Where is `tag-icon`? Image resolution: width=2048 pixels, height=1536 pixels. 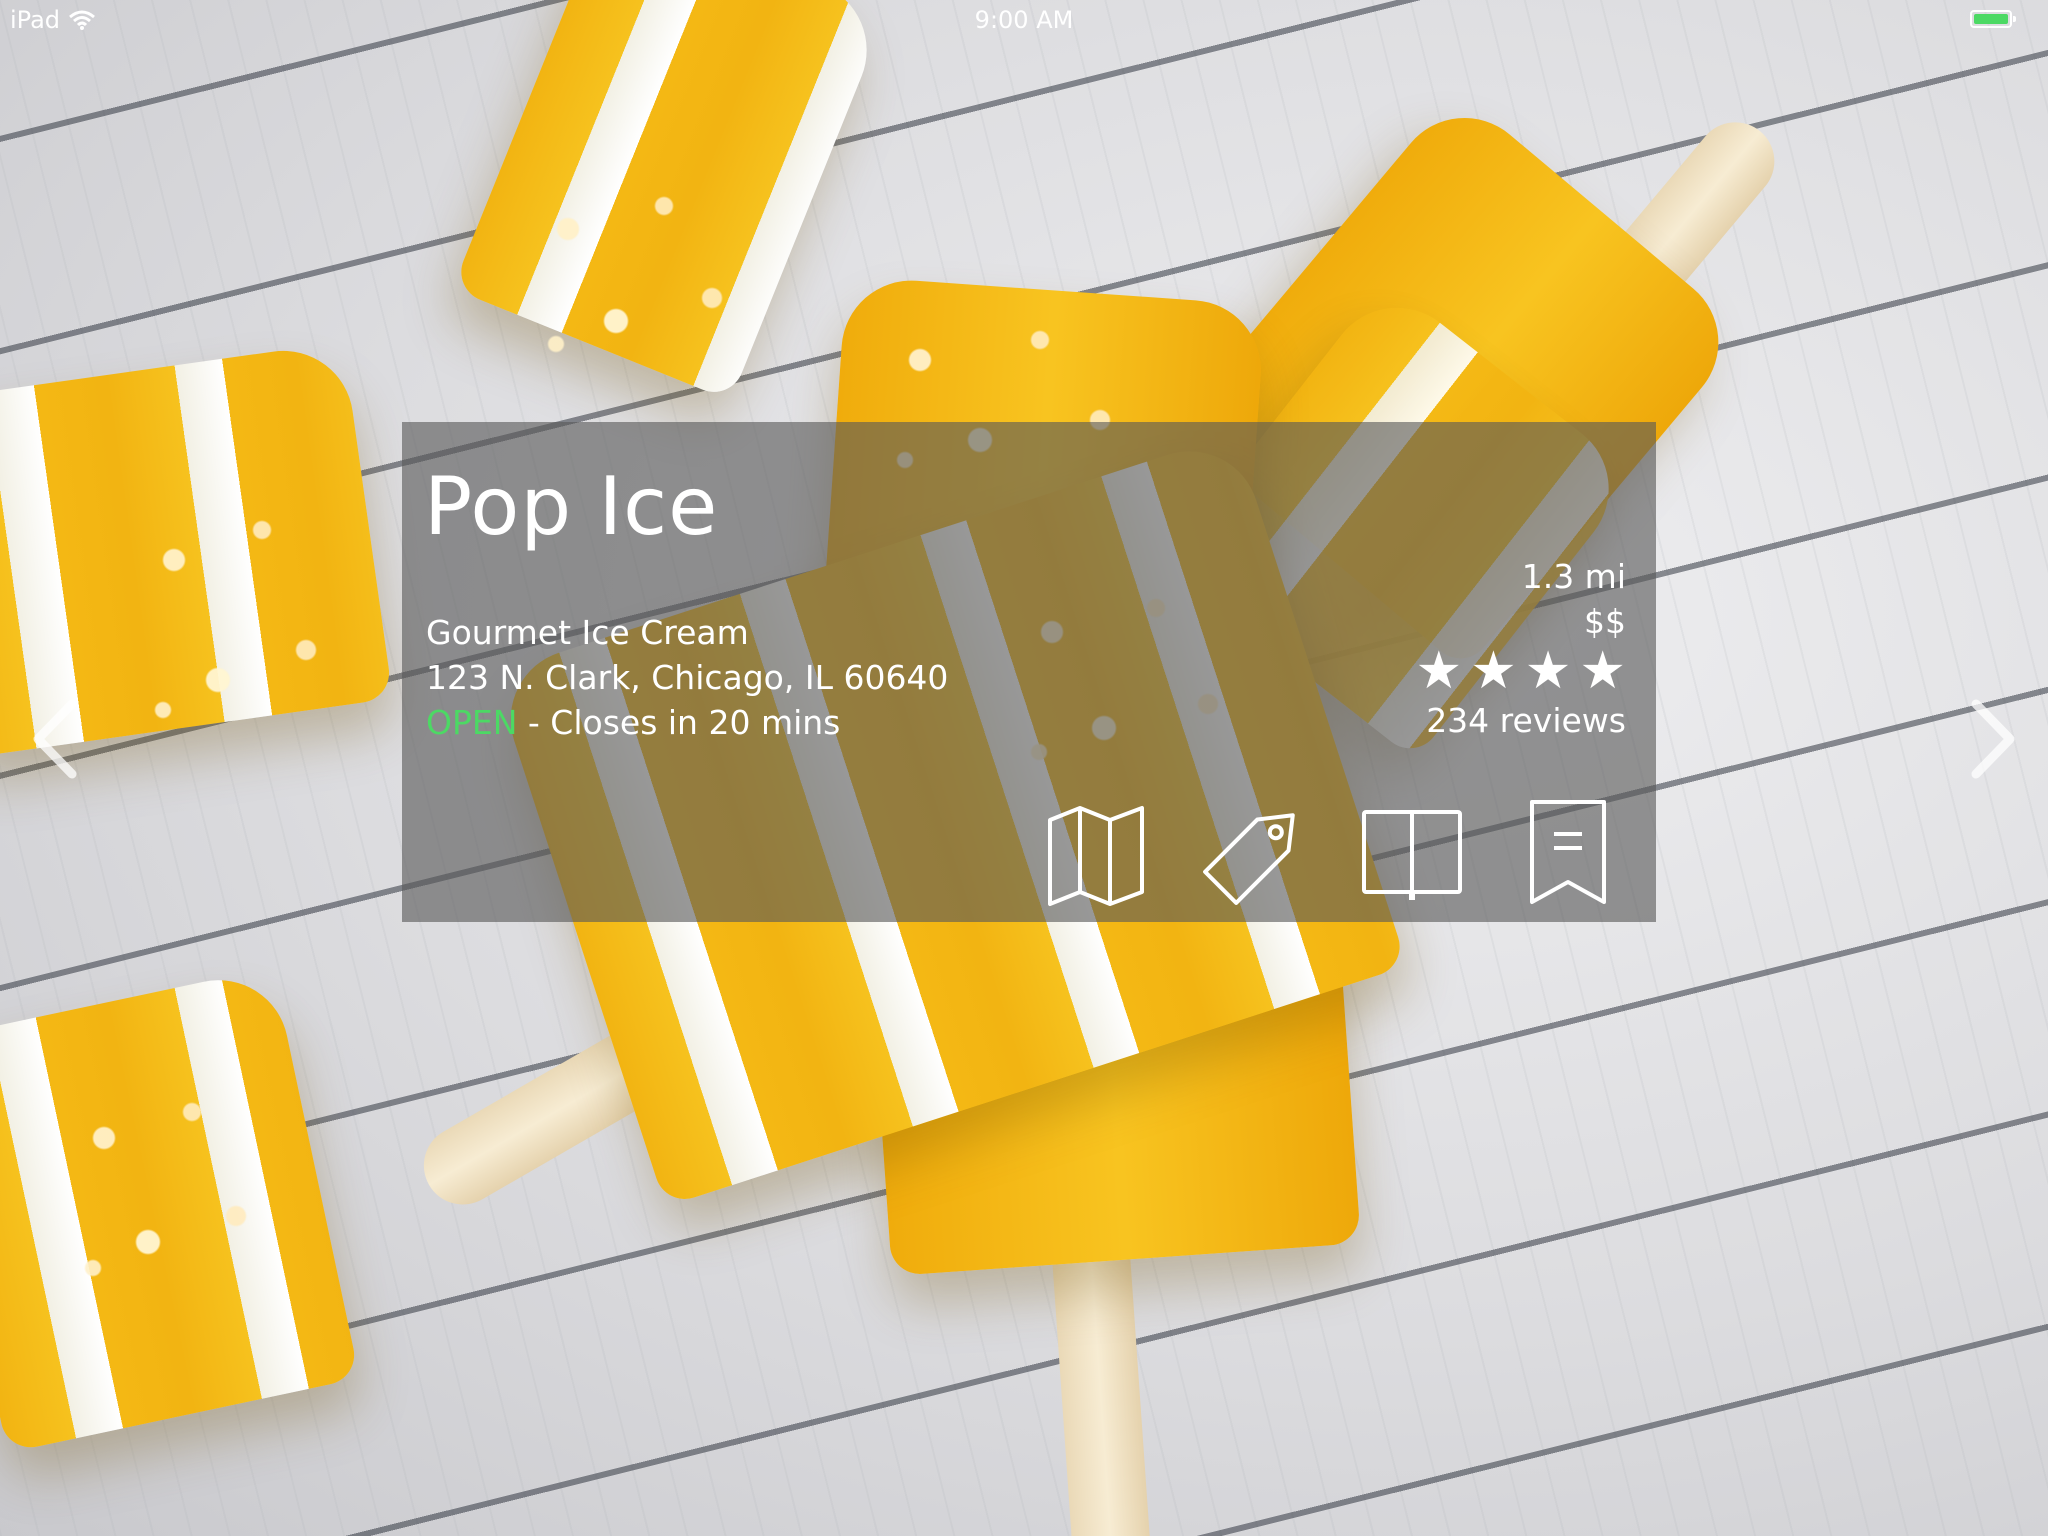
tag-icon is located at coordinates (1249, 859).